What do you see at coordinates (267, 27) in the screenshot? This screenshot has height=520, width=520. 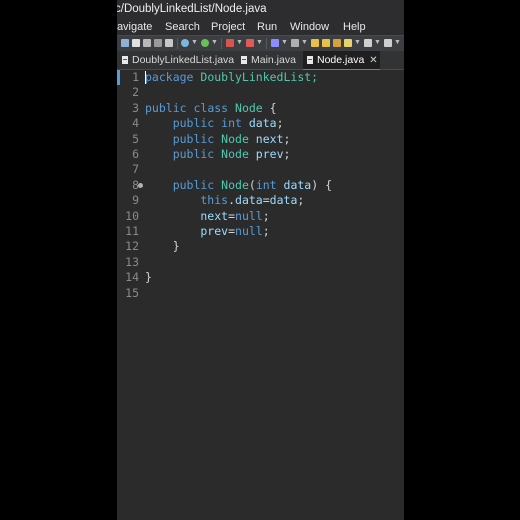 I see `menu-run: Run` at bounding box center [267, 27].